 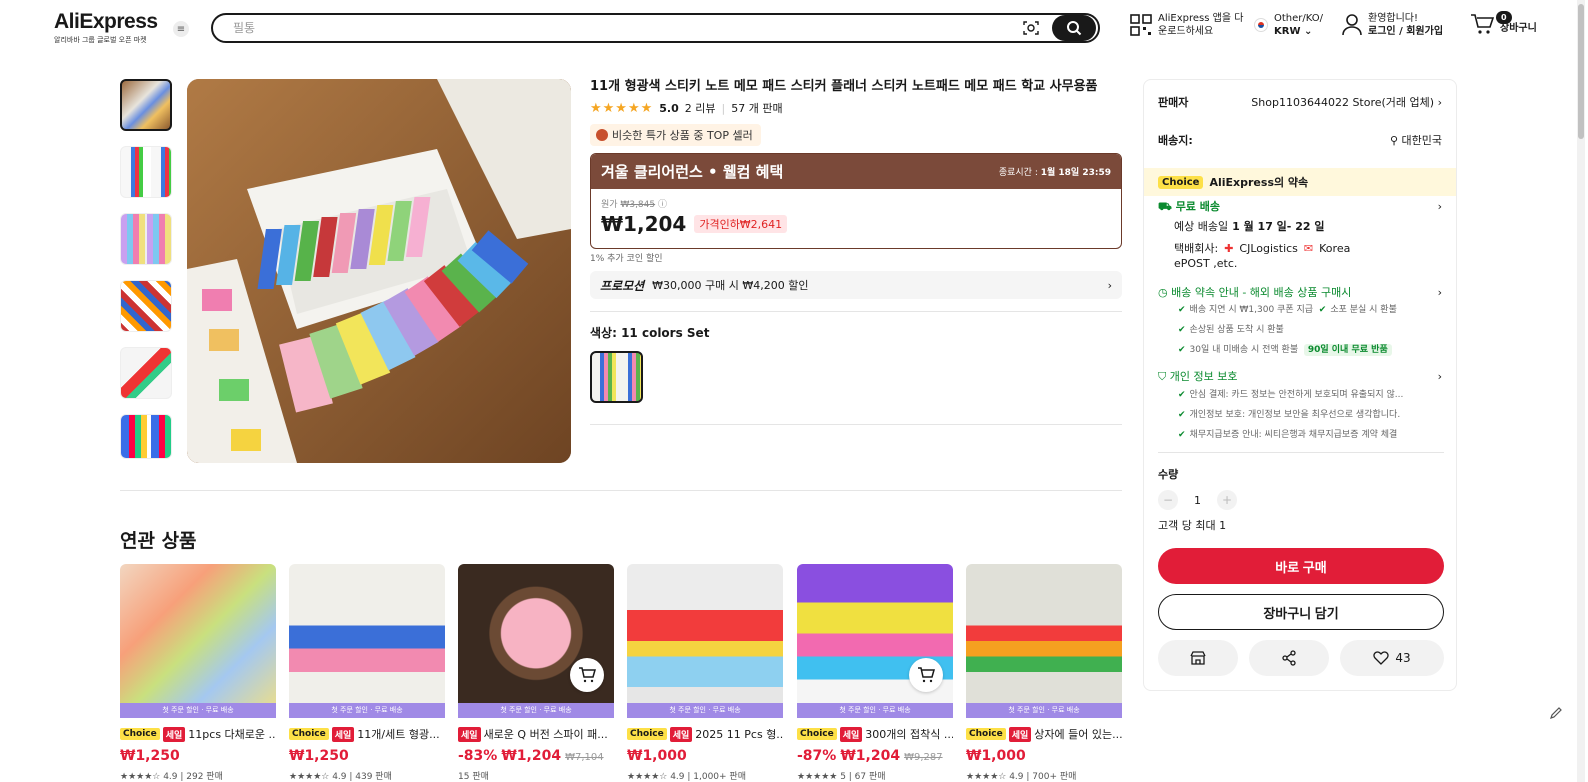 I want to click on choice-promise-bar: Choice AliExpress의 약속, so click(x=1300, y=182).